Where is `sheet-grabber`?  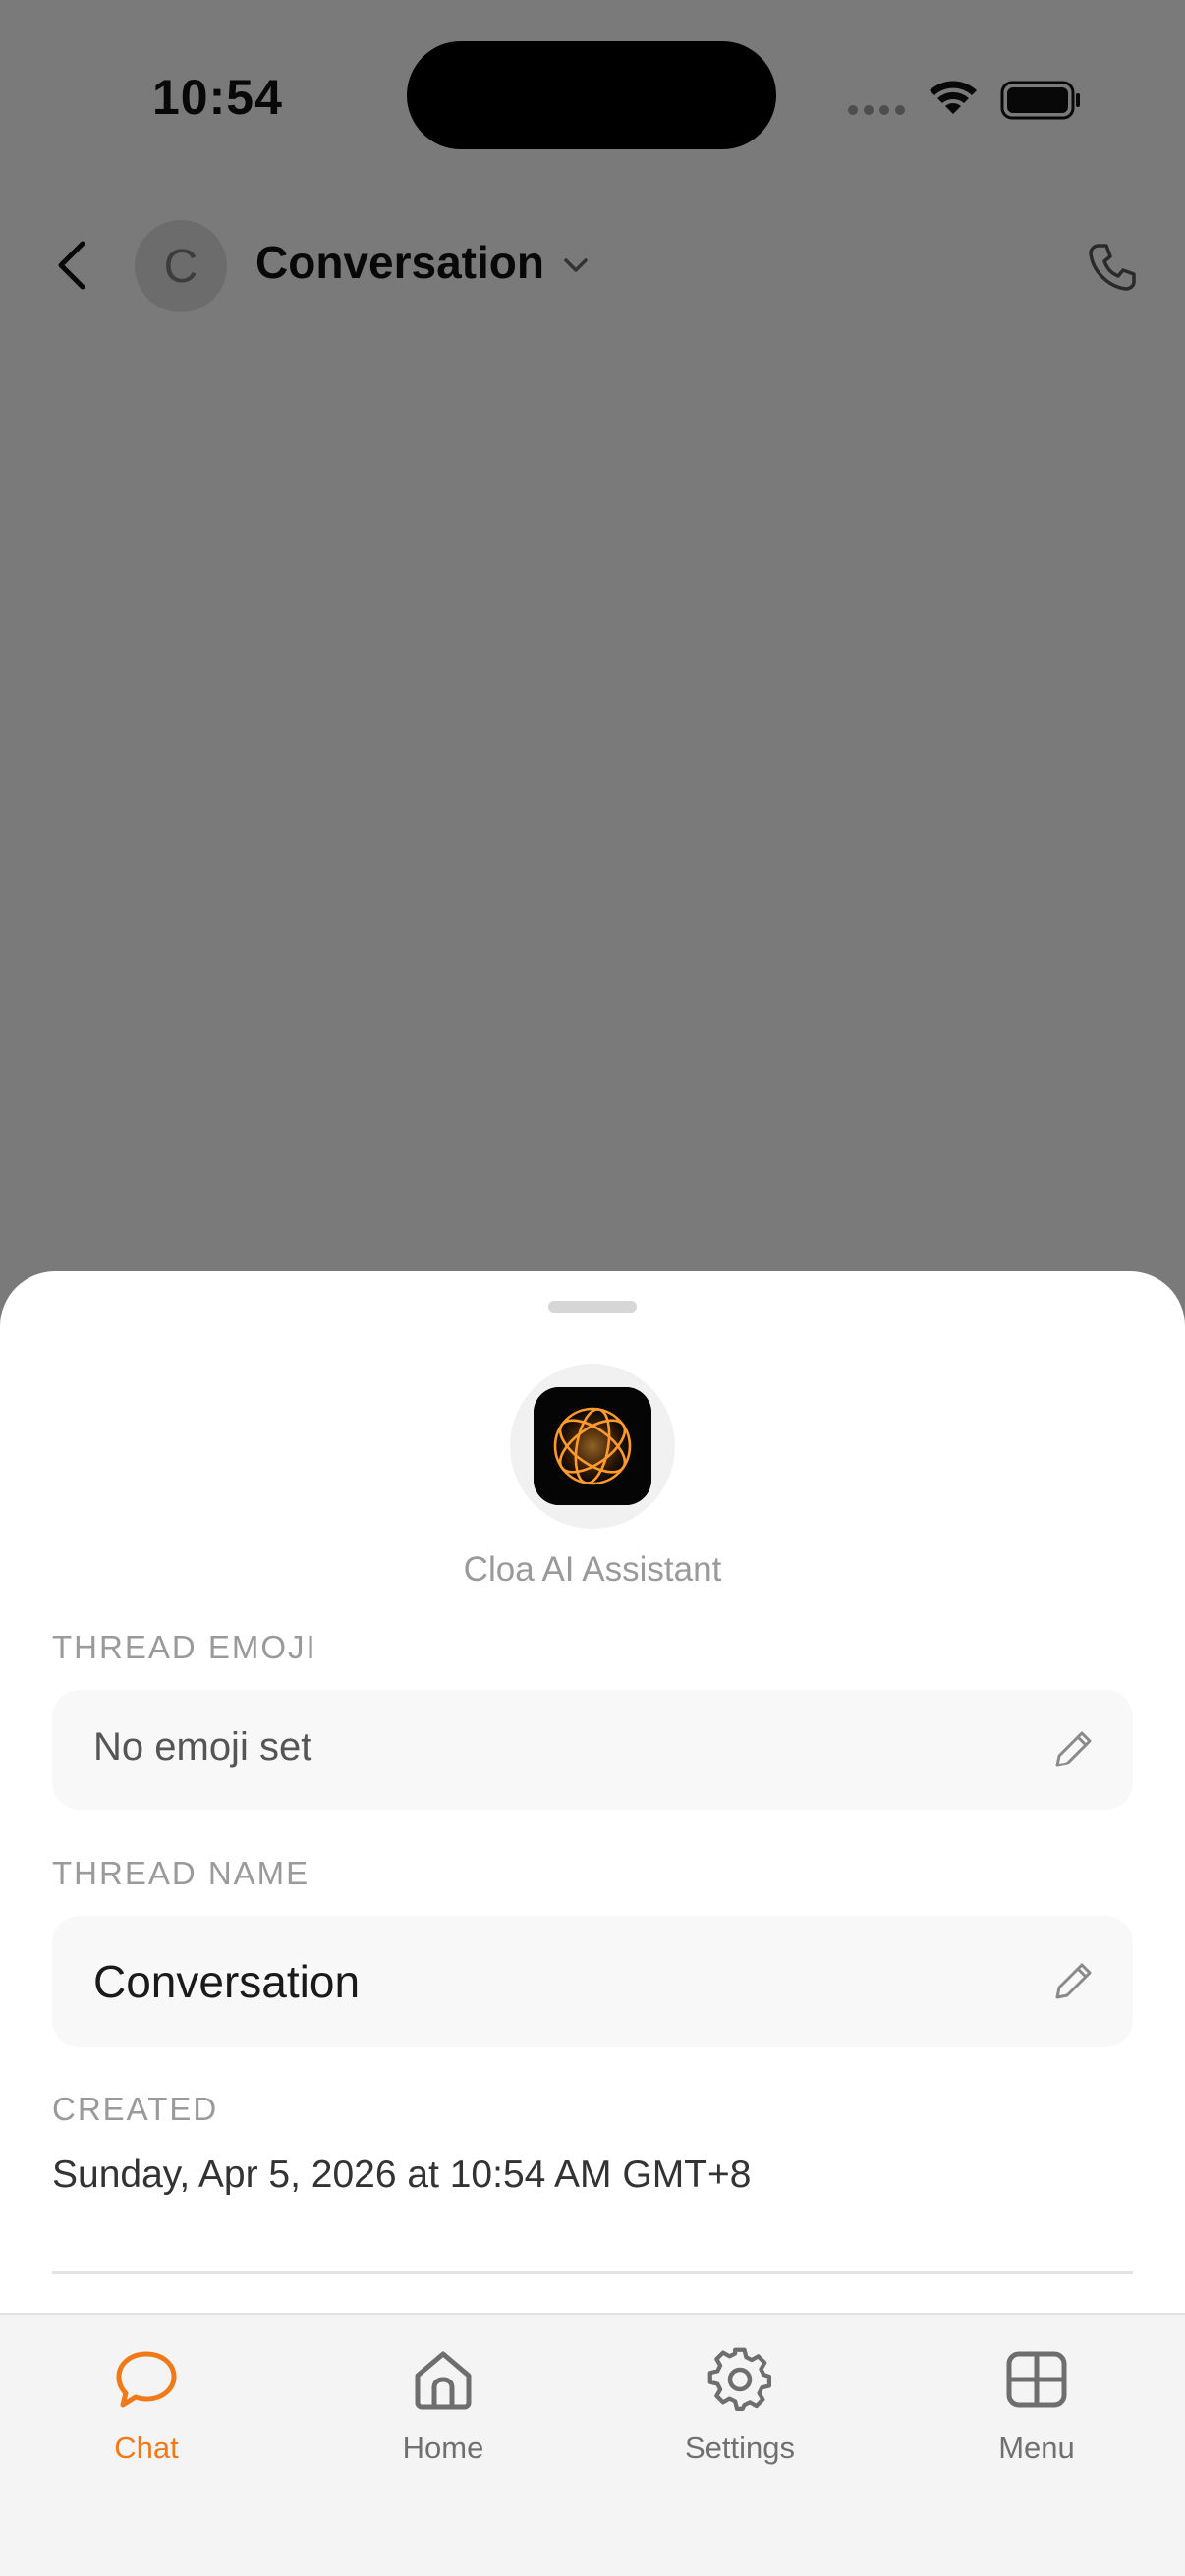
sheet-grabber is located at coordinates (592, 1307).